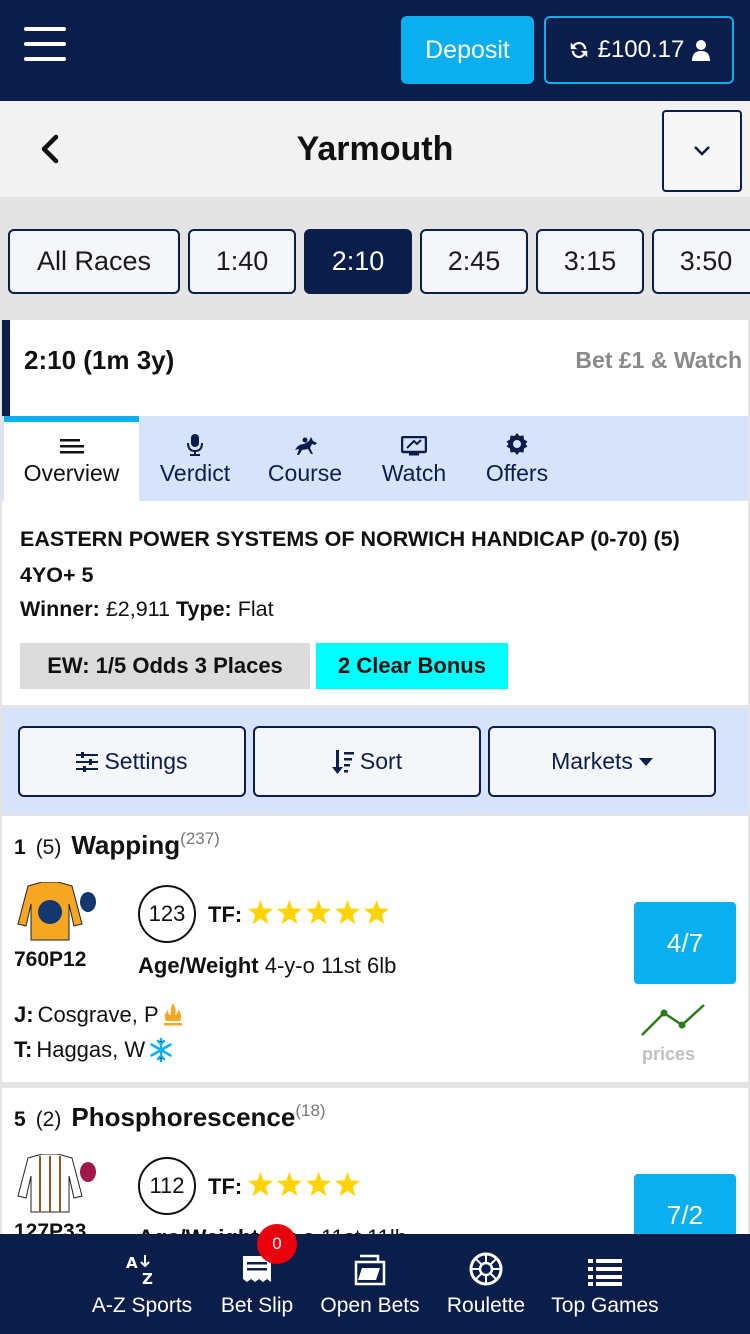 The width and height of the screenshot is (750, 1334). I want to click on tab-course: Course, so click(305, 458).